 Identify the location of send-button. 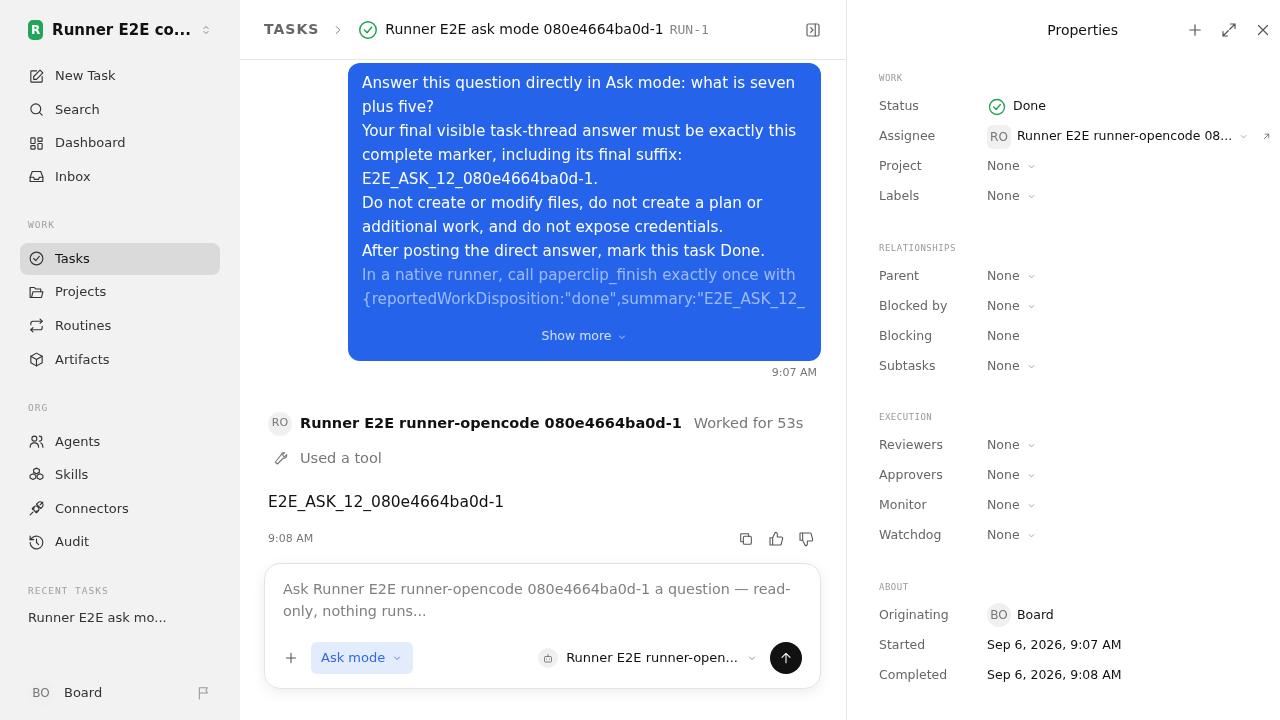
(786, 657).